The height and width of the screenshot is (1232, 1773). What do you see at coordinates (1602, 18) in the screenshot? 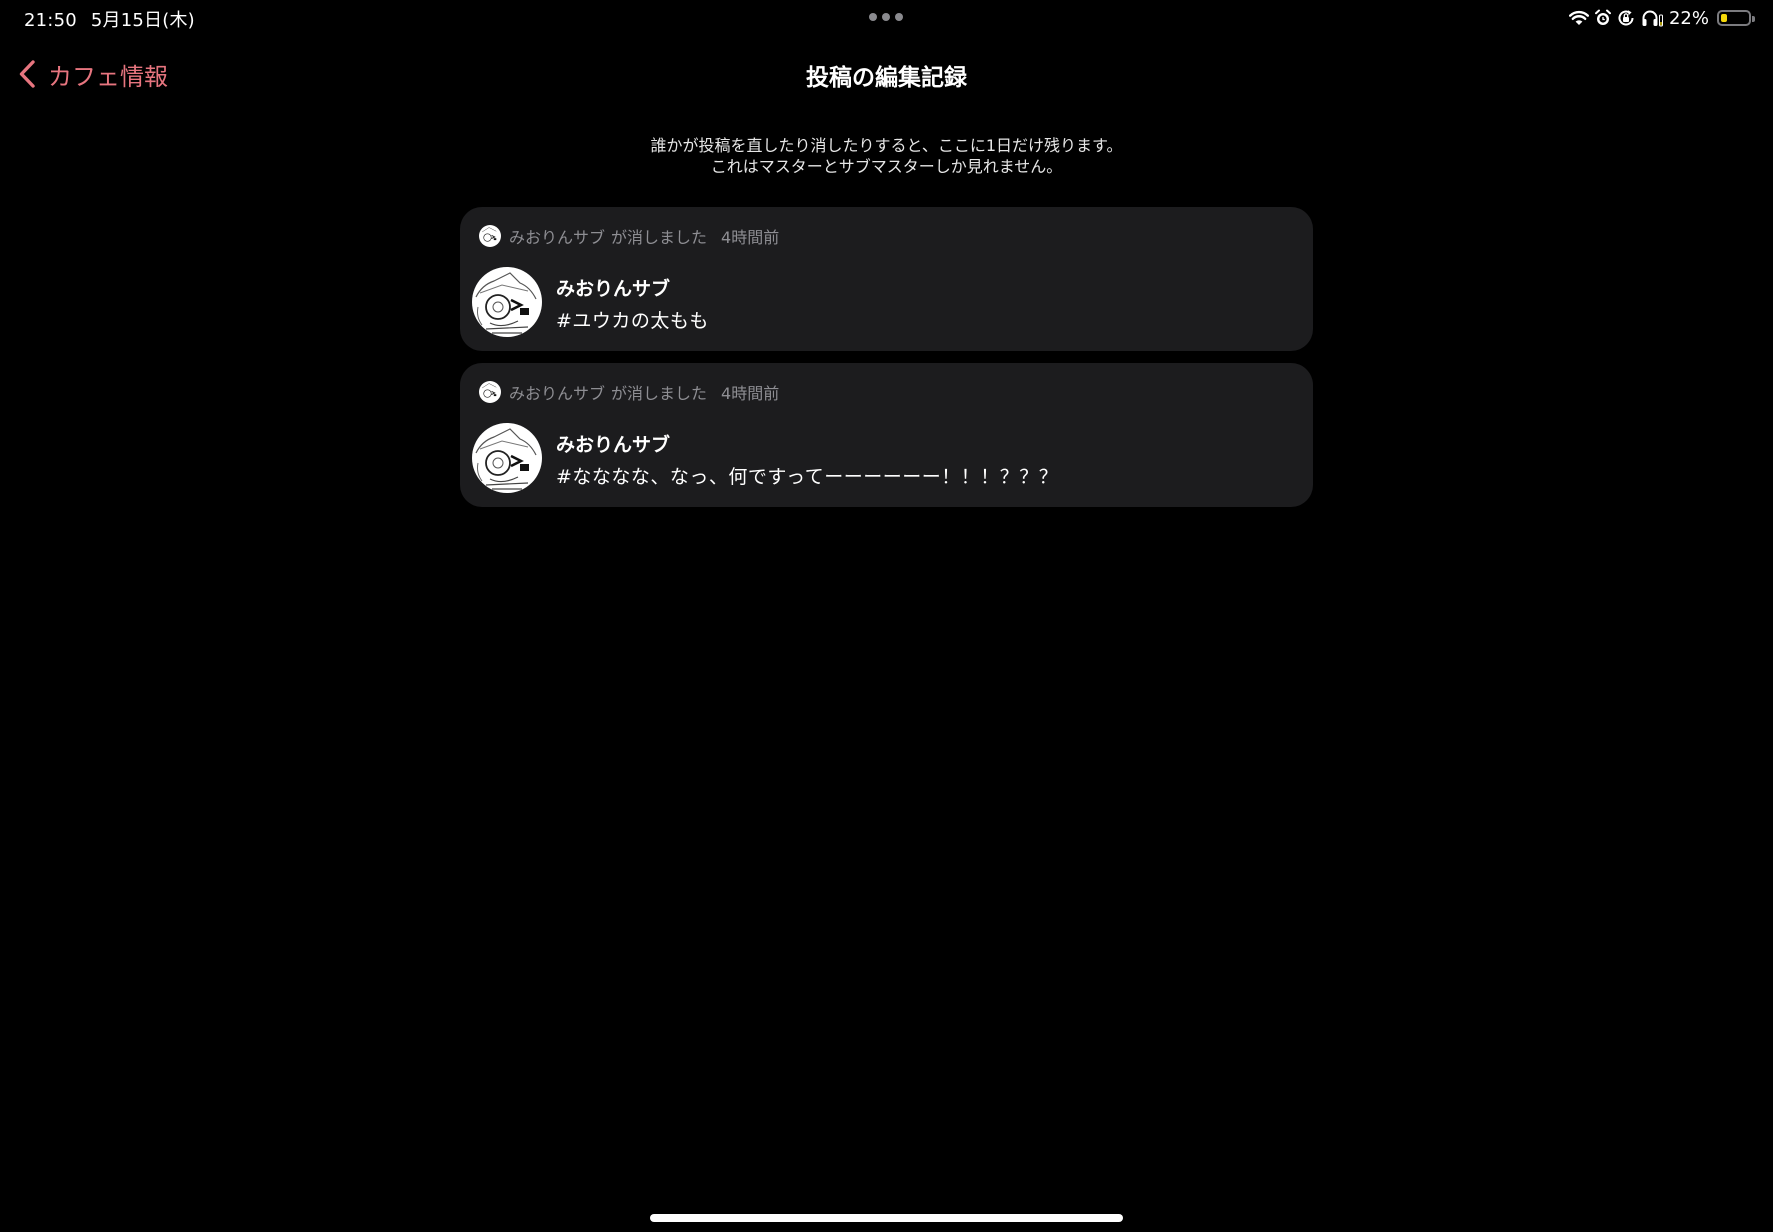
I see `alarm-icon` at bounding box center [1602, 18].